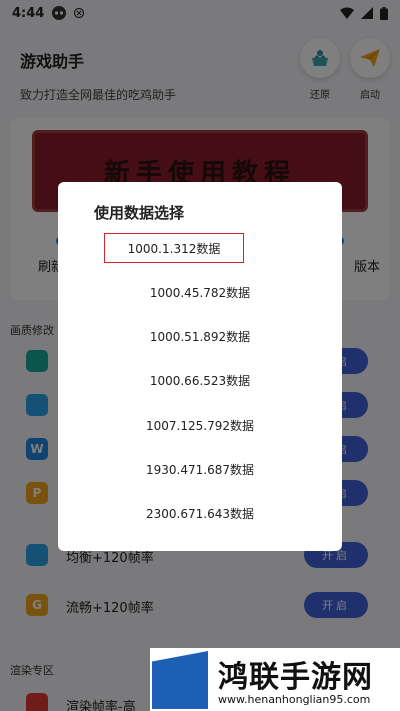  I want to click on data-option: 1000.66.523数据, so click(200, 381).